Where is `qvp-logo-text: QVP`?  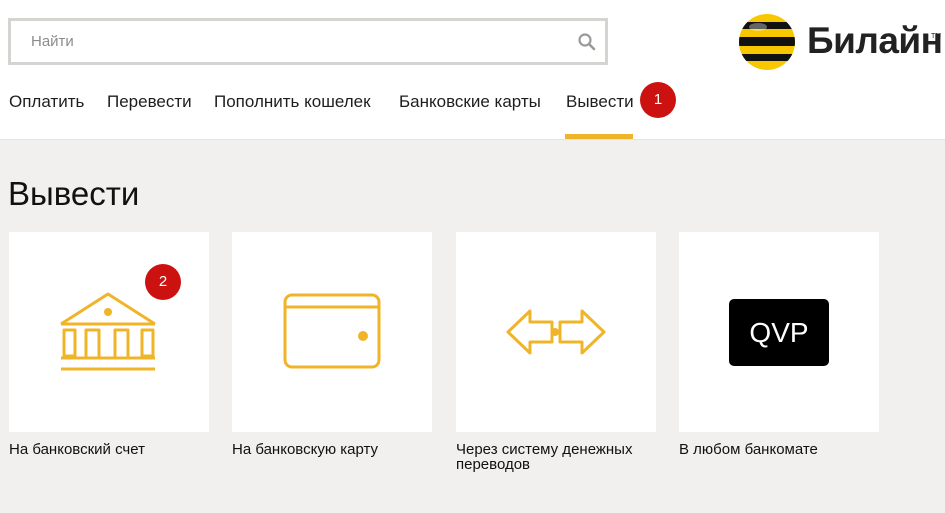
qvp-logo-text: QVP is located at coordinates (778, 332).